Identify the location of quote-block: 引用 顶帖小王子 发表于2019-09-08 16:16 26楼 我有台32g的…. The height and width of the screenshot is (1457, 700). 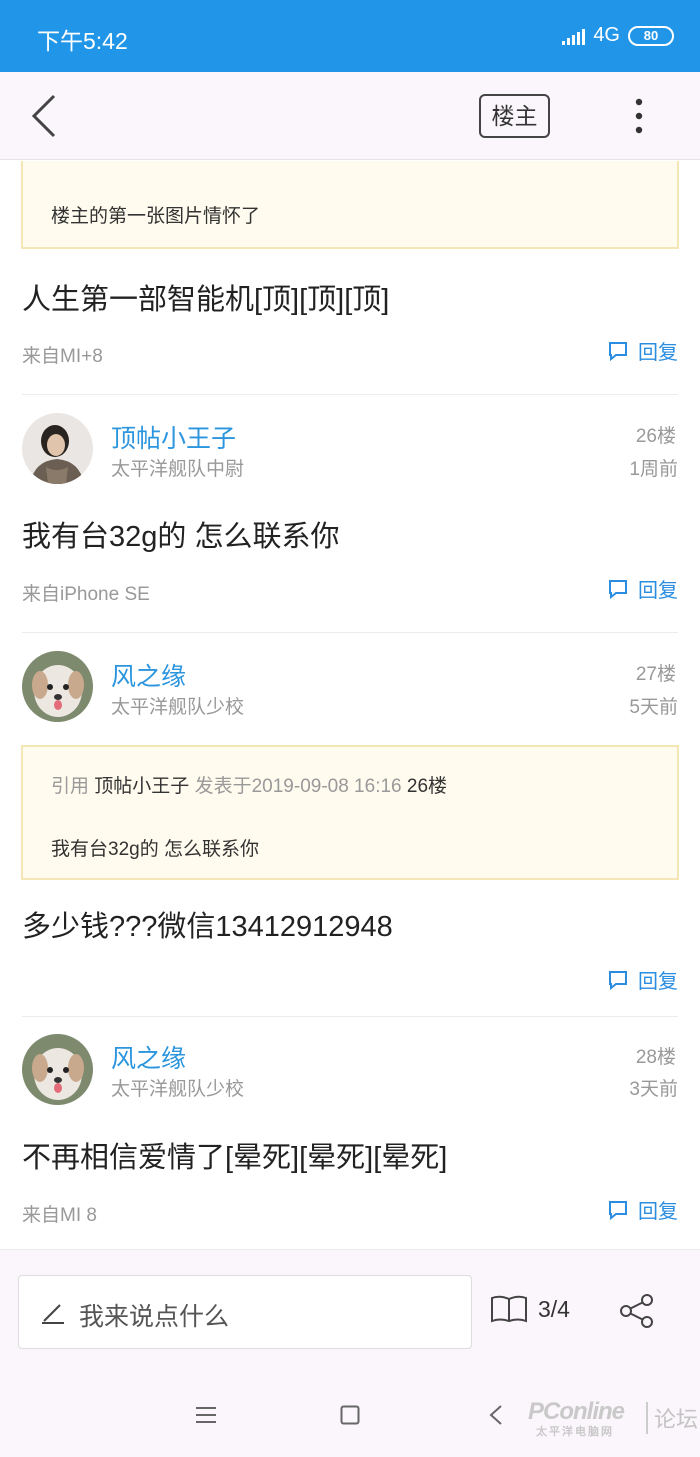
(350, 812).